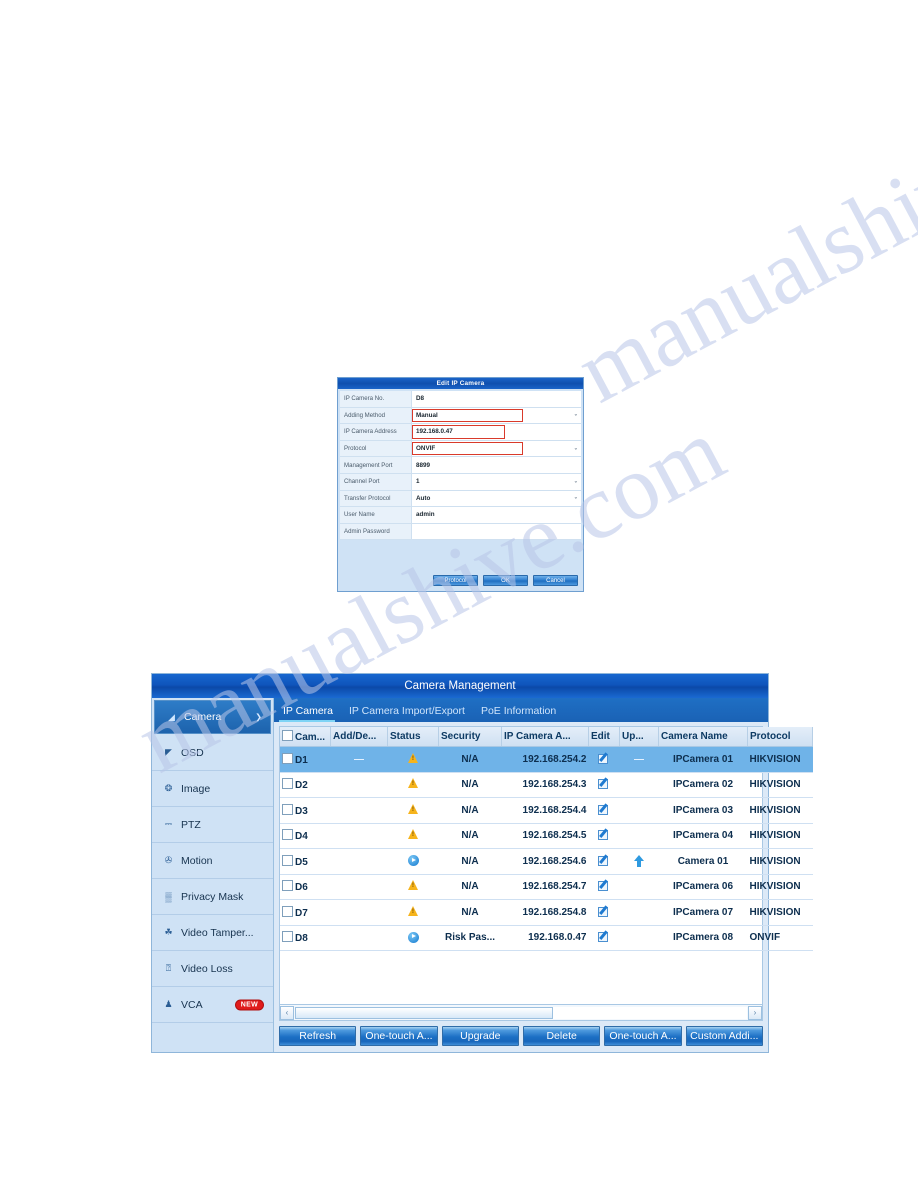 The width and height of the screenshot is (918, 1188). I want to click on tab-ip-camera-import-export: IP Camera Import/Export, so click(409, 713).